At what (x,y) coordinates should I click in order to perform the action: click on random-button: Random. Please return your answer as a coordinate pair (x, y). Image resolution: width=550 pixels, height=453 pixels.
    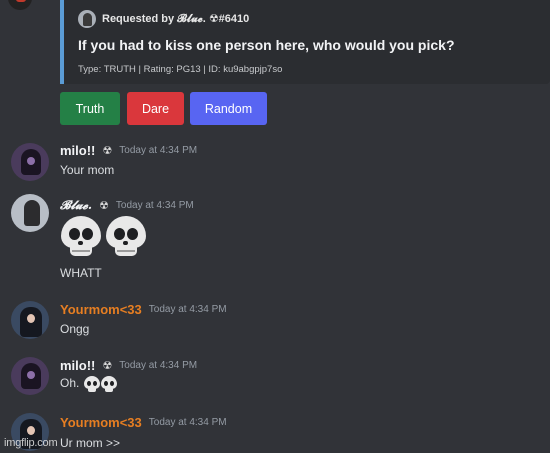
    Looking at the image, I should click on (228, 108).